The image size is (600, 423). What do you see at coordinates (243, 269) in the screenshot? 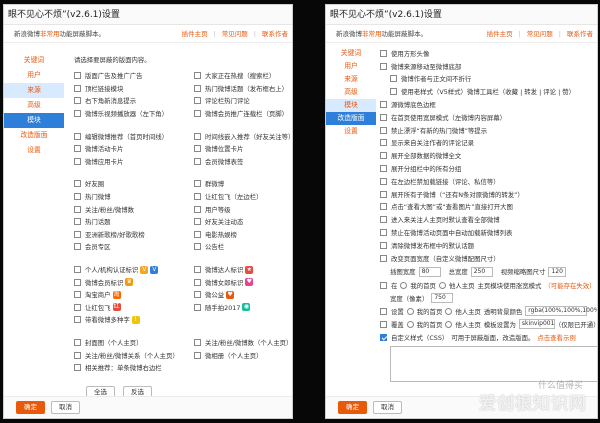
I see `option-expert-badge: 微博达人标识 ★` at bounding box center [243, 269].